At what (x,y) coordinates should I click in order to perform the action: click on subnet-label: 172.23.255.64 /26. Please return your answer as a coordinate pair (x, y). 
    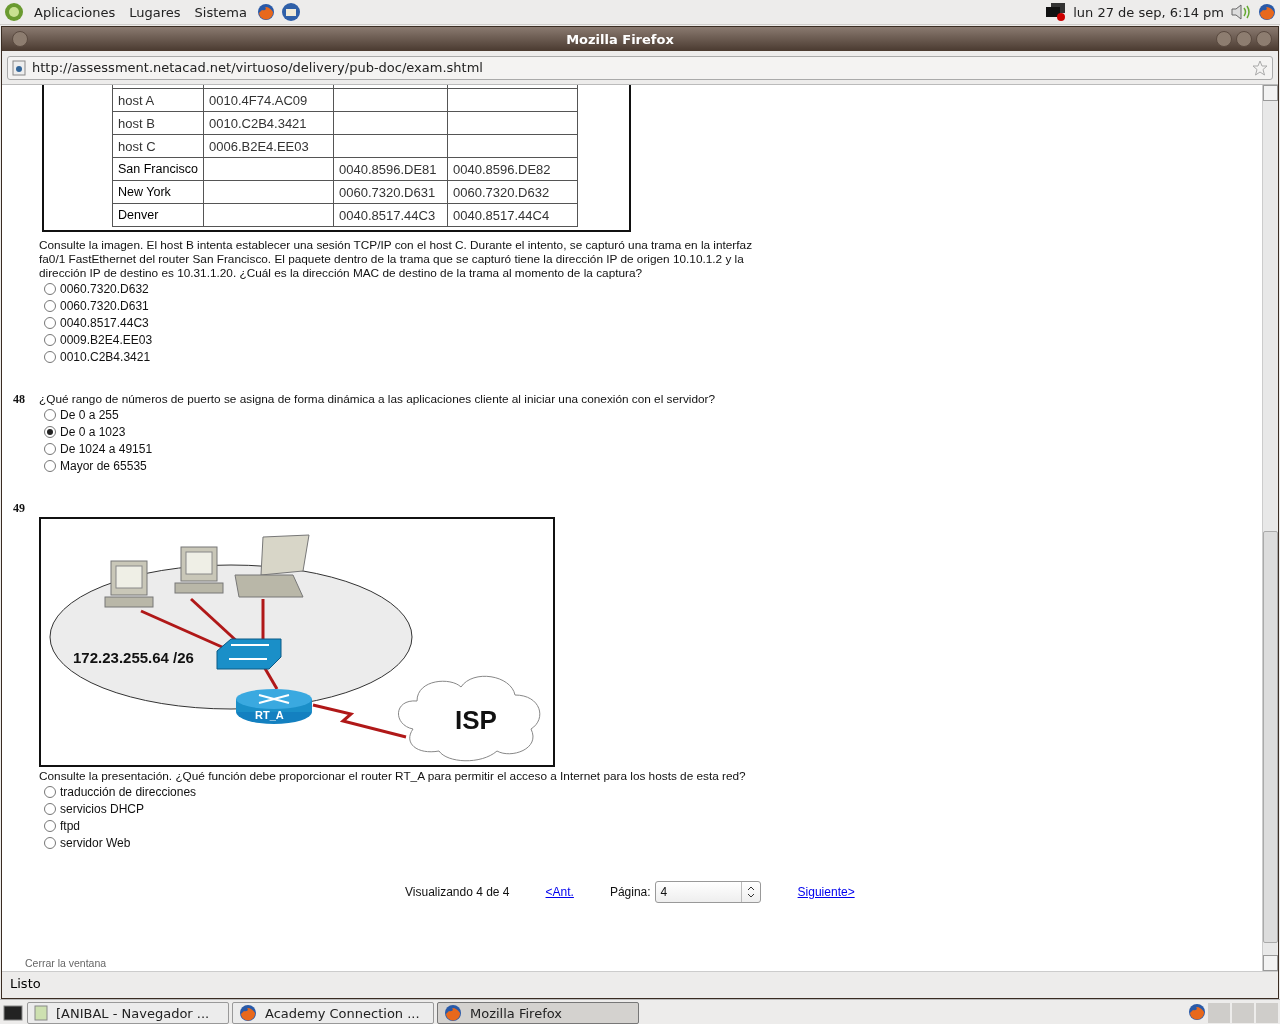
    Looking at the image, I should click on (133, 657).